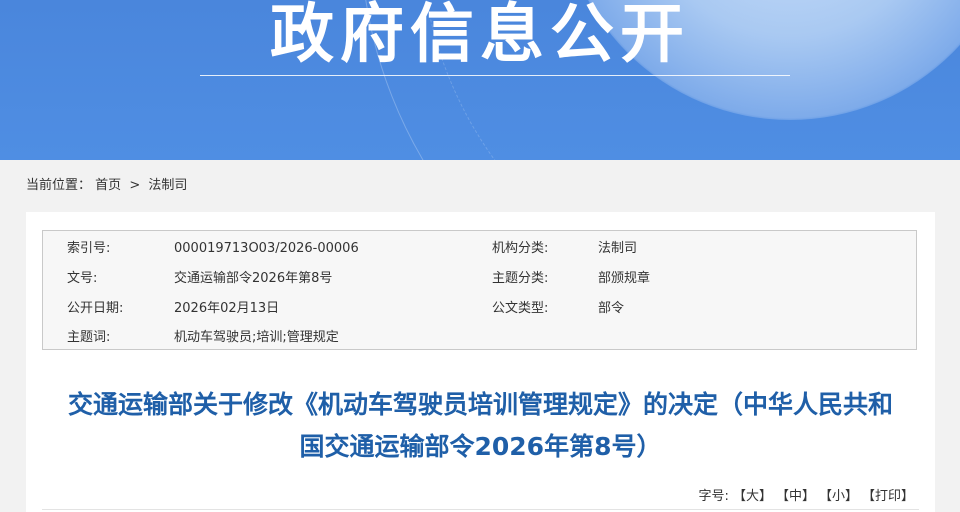  Describe the element at coordinates (480, 309) in the screenshot. I see `metadata-row: 公开日期: 2026年02月13日 公文类型: 部令` at that location.